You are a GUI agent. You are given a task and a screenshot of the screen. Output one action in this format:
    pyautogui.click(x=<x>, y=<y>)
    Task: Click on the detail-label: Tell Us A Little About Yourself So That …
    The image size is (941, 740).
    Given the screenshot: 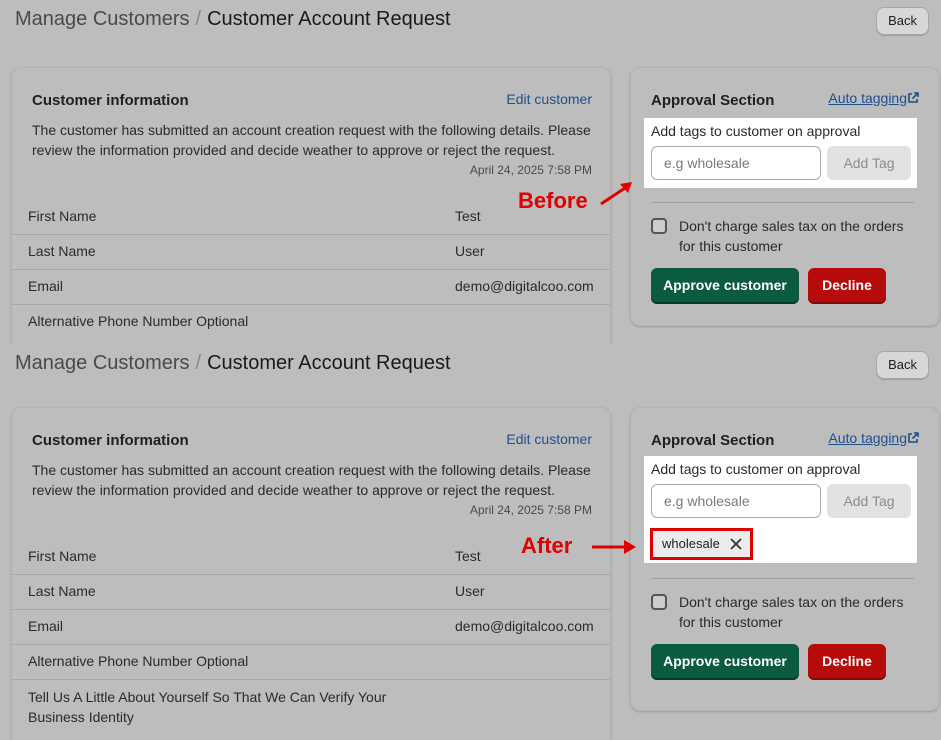 What is the action you would take?
    pyautogui.click(x=207, y=707)
    